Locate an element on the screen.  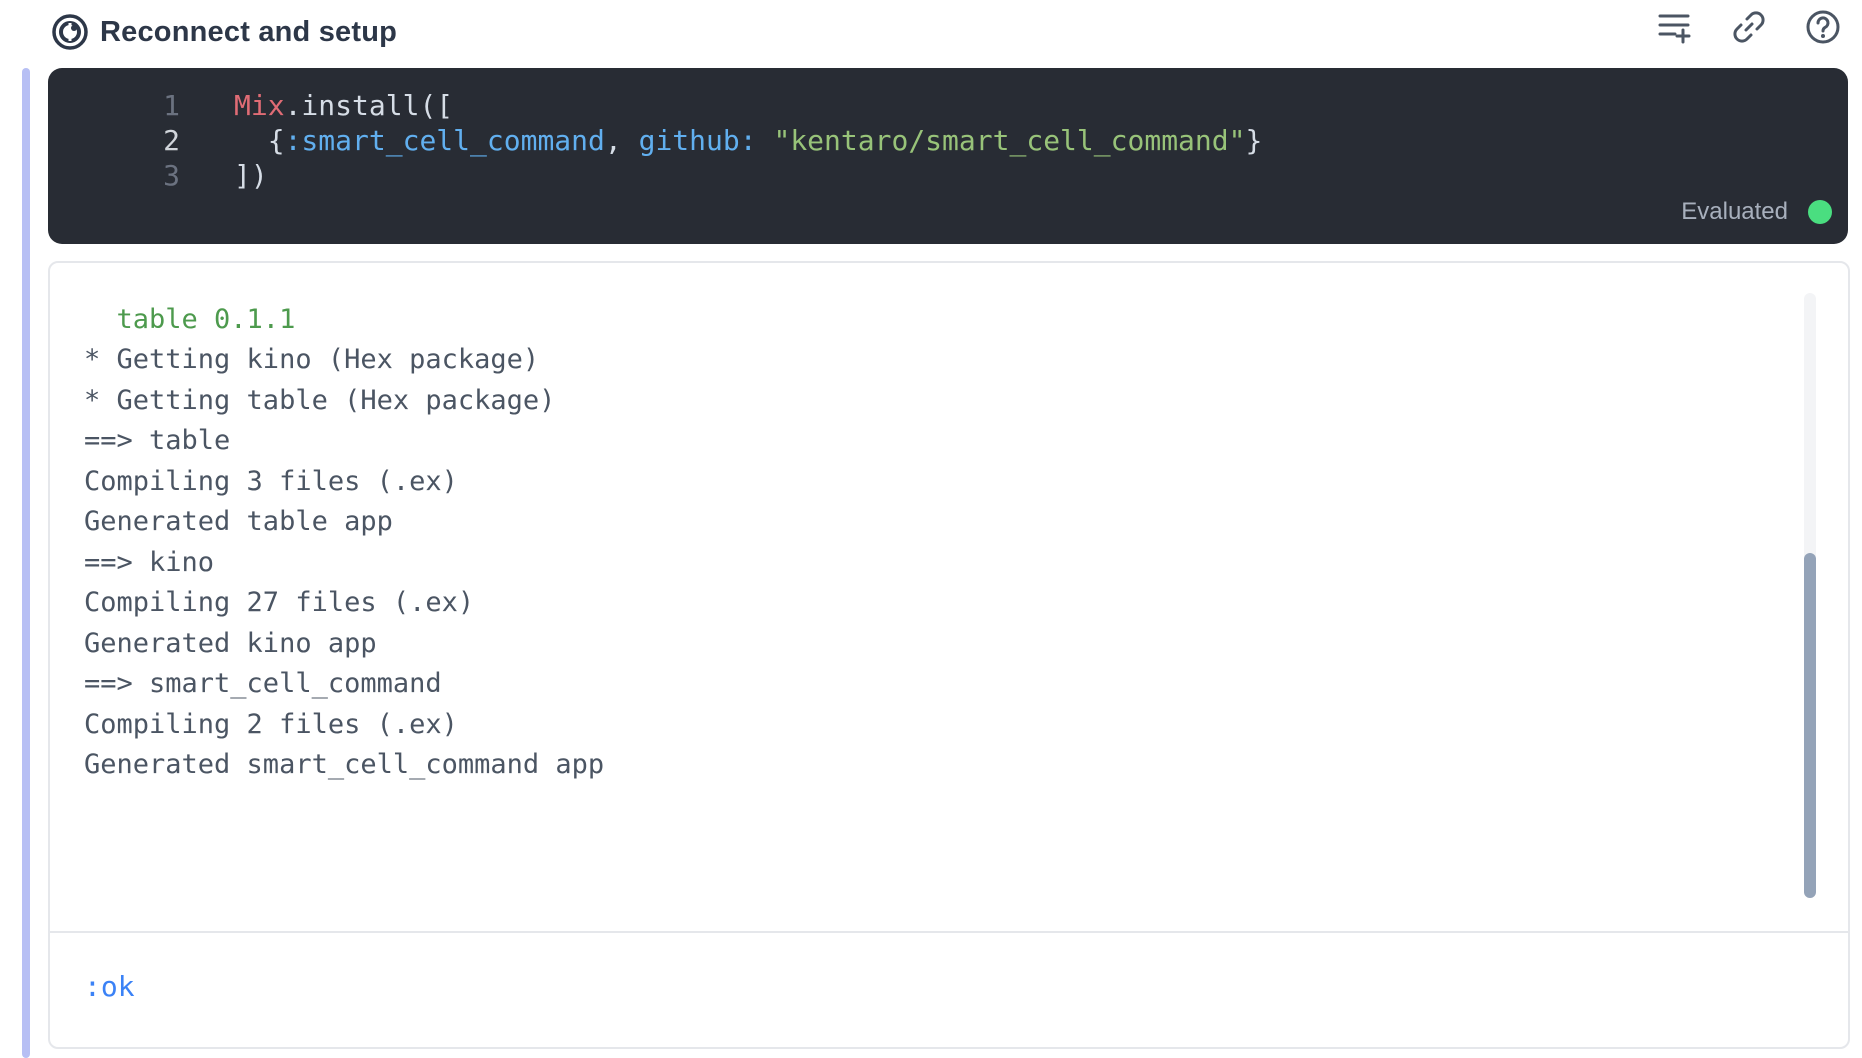
header-title-group: Reconnect and setup is located at coordinates (224, 32).